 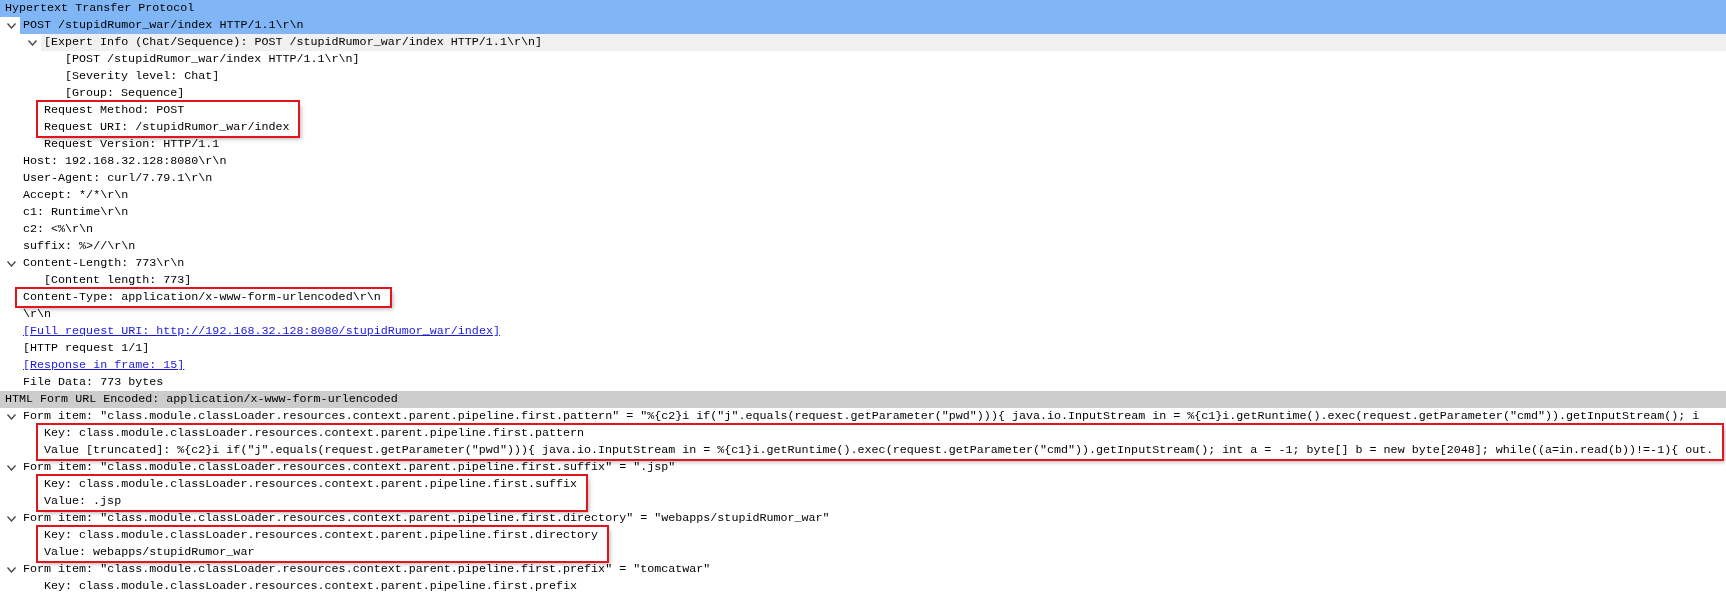 What do you see at coordinates (873, 178) in the screenshot?
I see `tree-item: User-Agent: curl/7.79.1\r\n` at bounding box center [873, 178].